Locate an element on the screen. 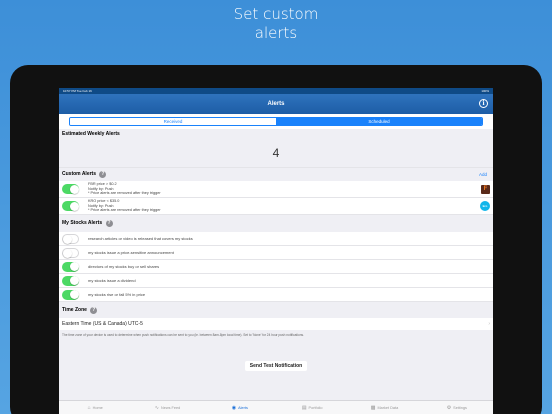  weekly-alerts-heading: Estimated Weekly Alerts is located at coordinates (276, 134).